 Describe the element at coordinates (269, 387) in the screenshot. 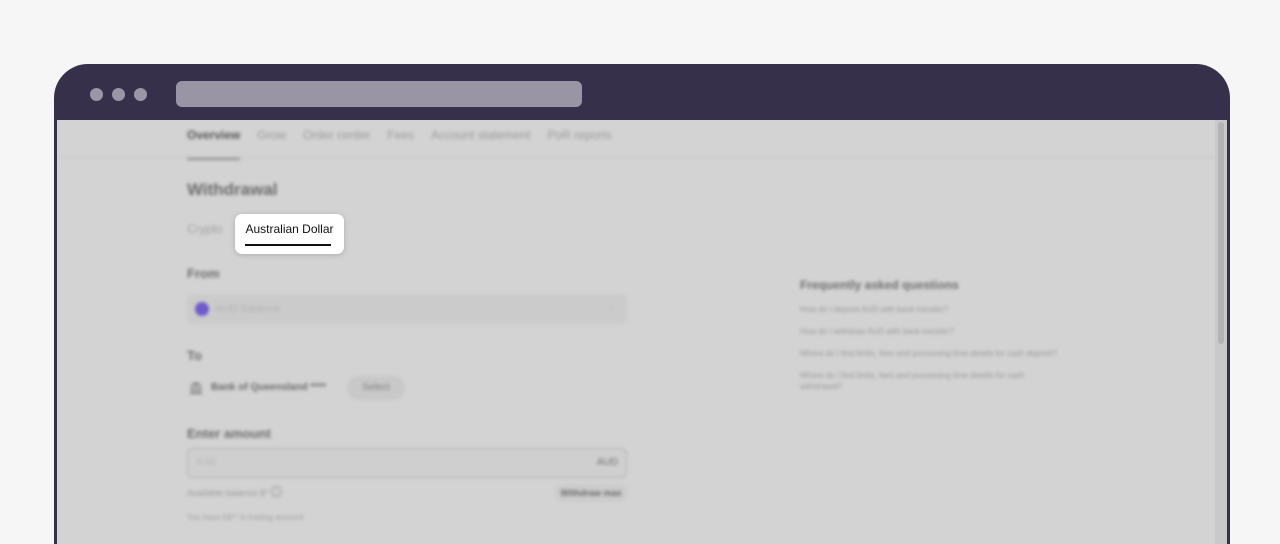

I see `bank-account-name: Bank of Queensland ****` at that location.